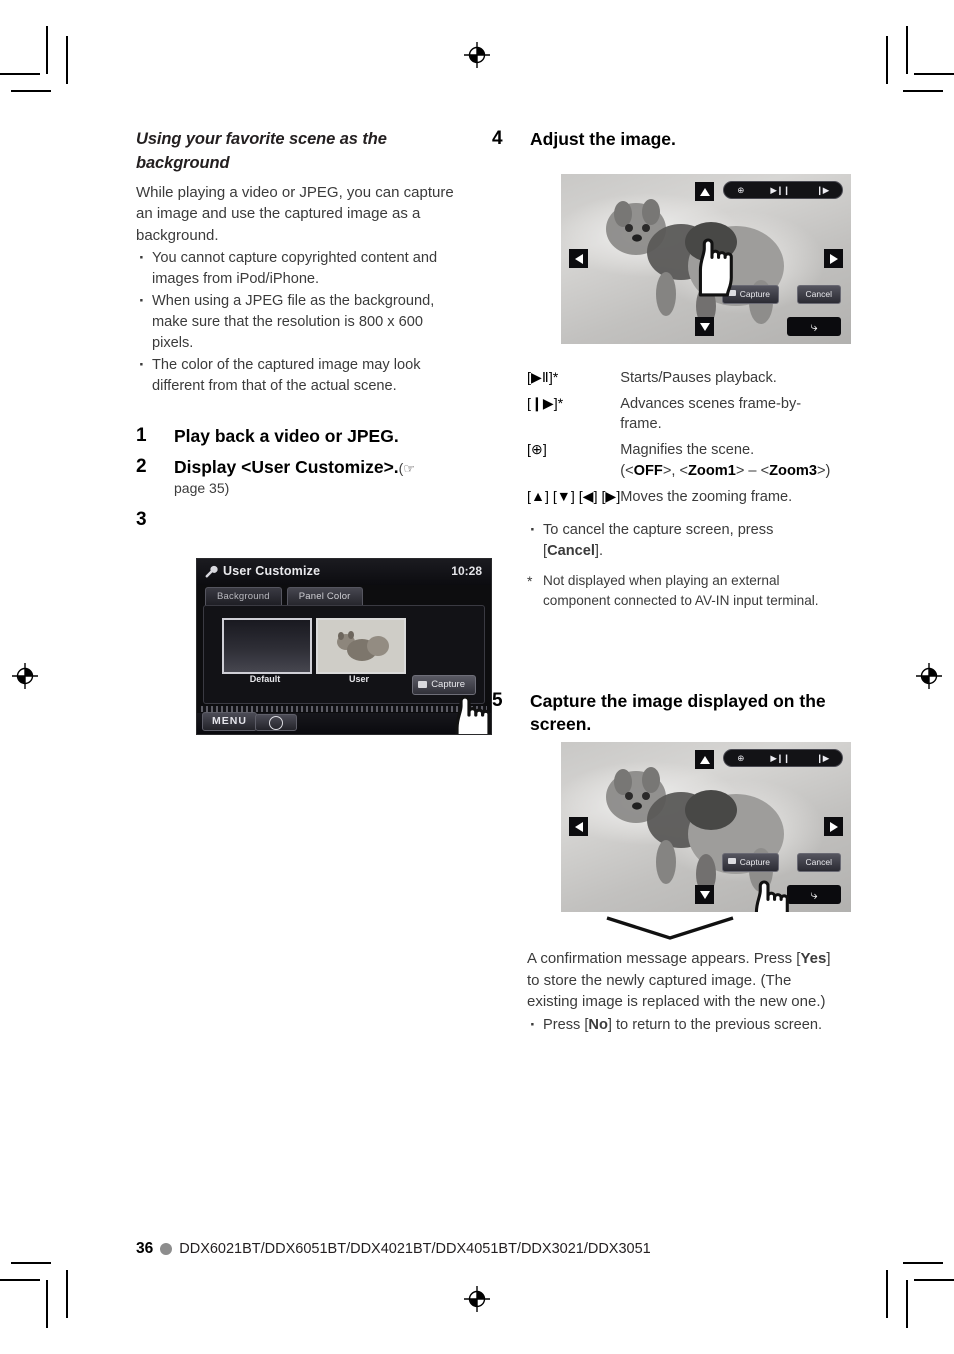 The width and height of the screenshot is (954, 1354). I want to click on step-4: 4 Adjust the image., so click(662, 139).